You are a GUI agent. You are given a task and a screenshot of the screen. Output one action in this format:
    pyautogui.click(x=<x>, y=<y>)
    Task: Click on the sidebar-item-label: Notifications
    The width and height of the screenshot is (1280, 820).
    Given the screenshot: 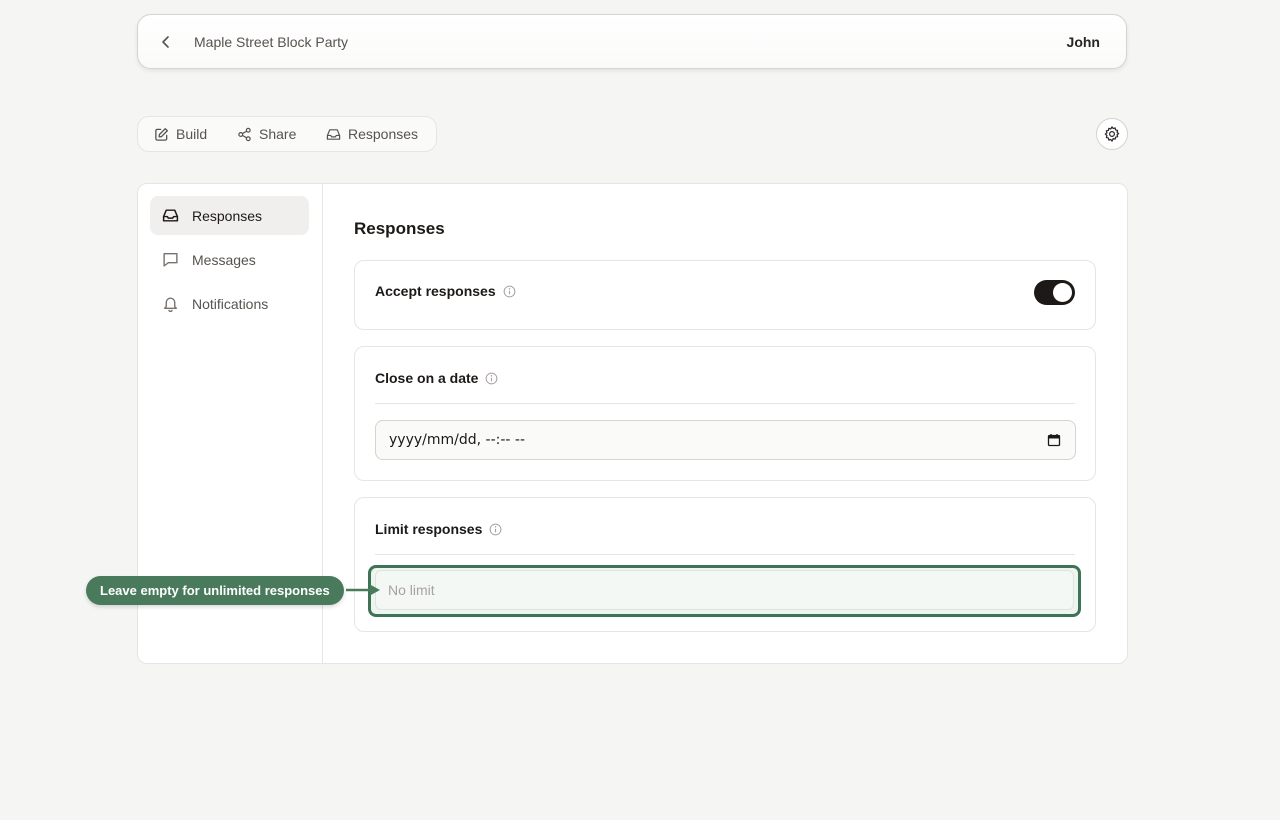 What is the action you would take?
    pyautogui.click(x=230, y=304)
    